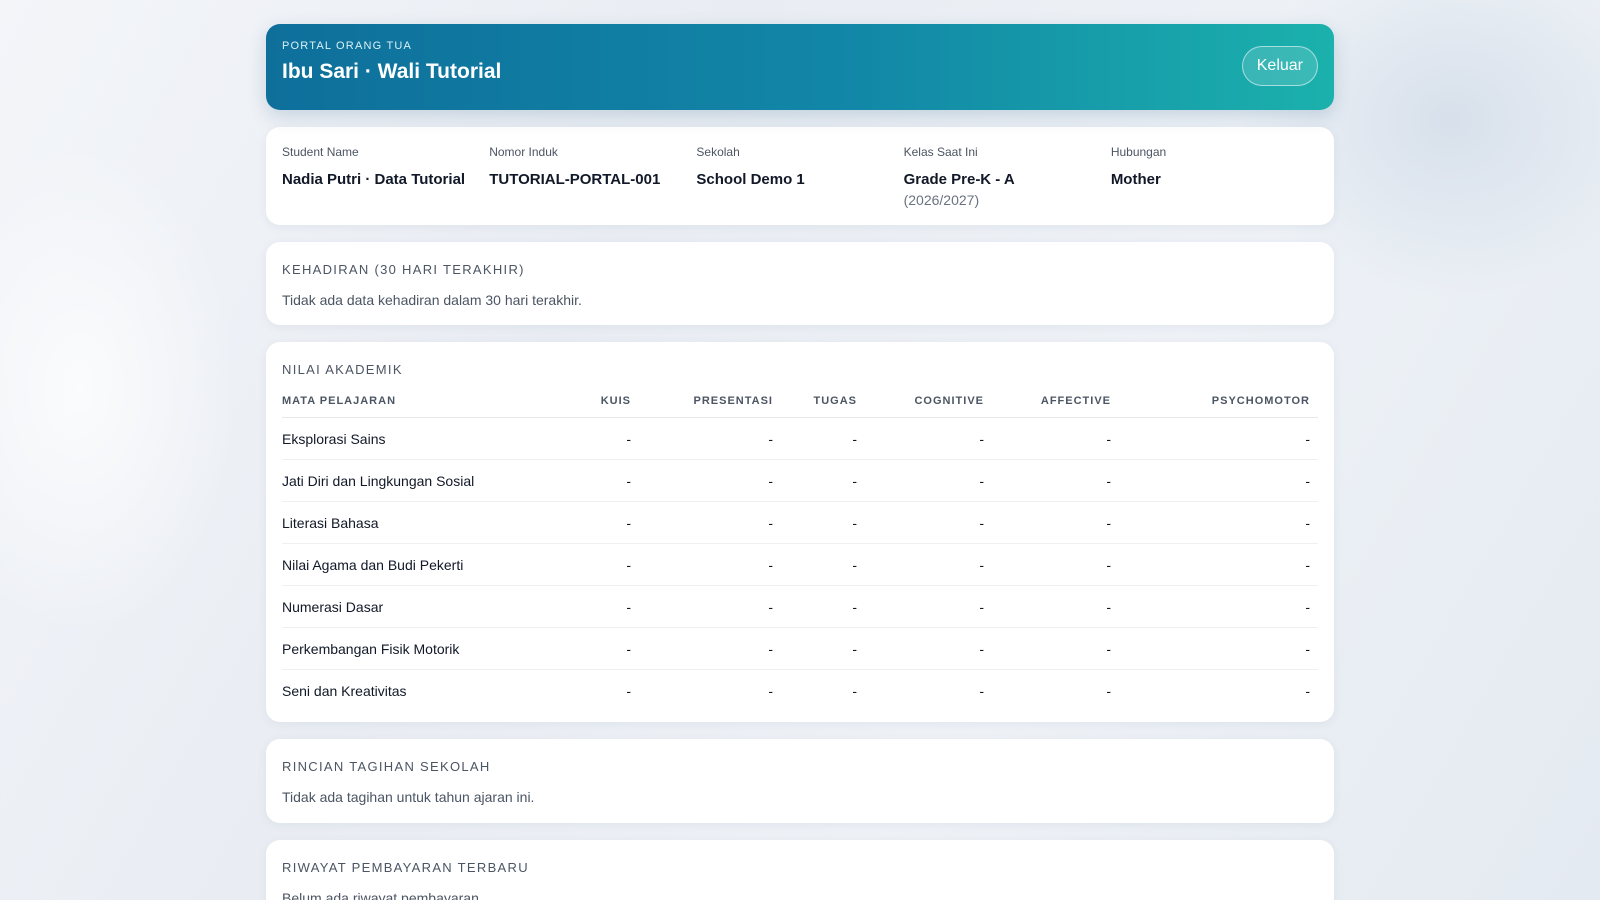 Image resolution: width=1600 pixels, height=900 pixels. Describe the element at coordinates (432, 480) in the screenshot. I see `subject-cell: Jati Diri dan Lingkungan Sosial` at that location.